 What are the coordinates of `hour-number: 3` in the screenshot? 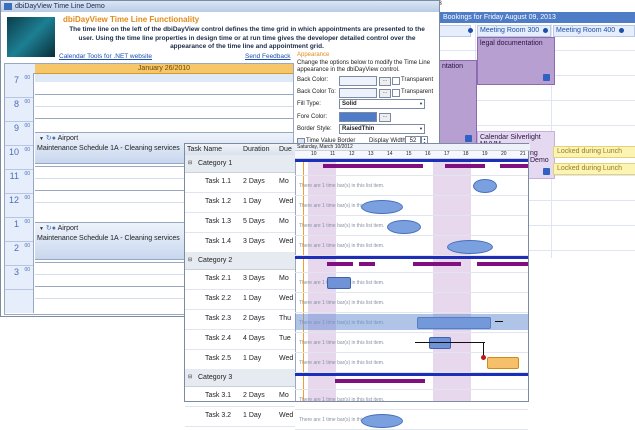 It's located at (16, 272).